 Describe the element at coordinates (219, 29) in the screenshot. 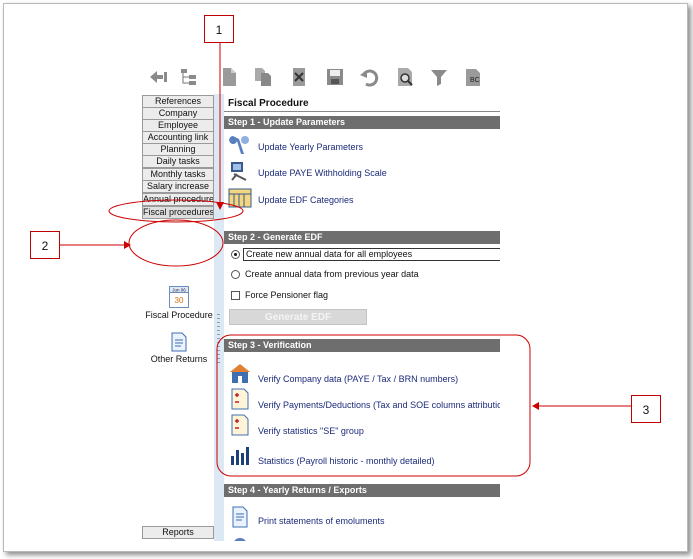

I see `callout-1: 1` at that location.